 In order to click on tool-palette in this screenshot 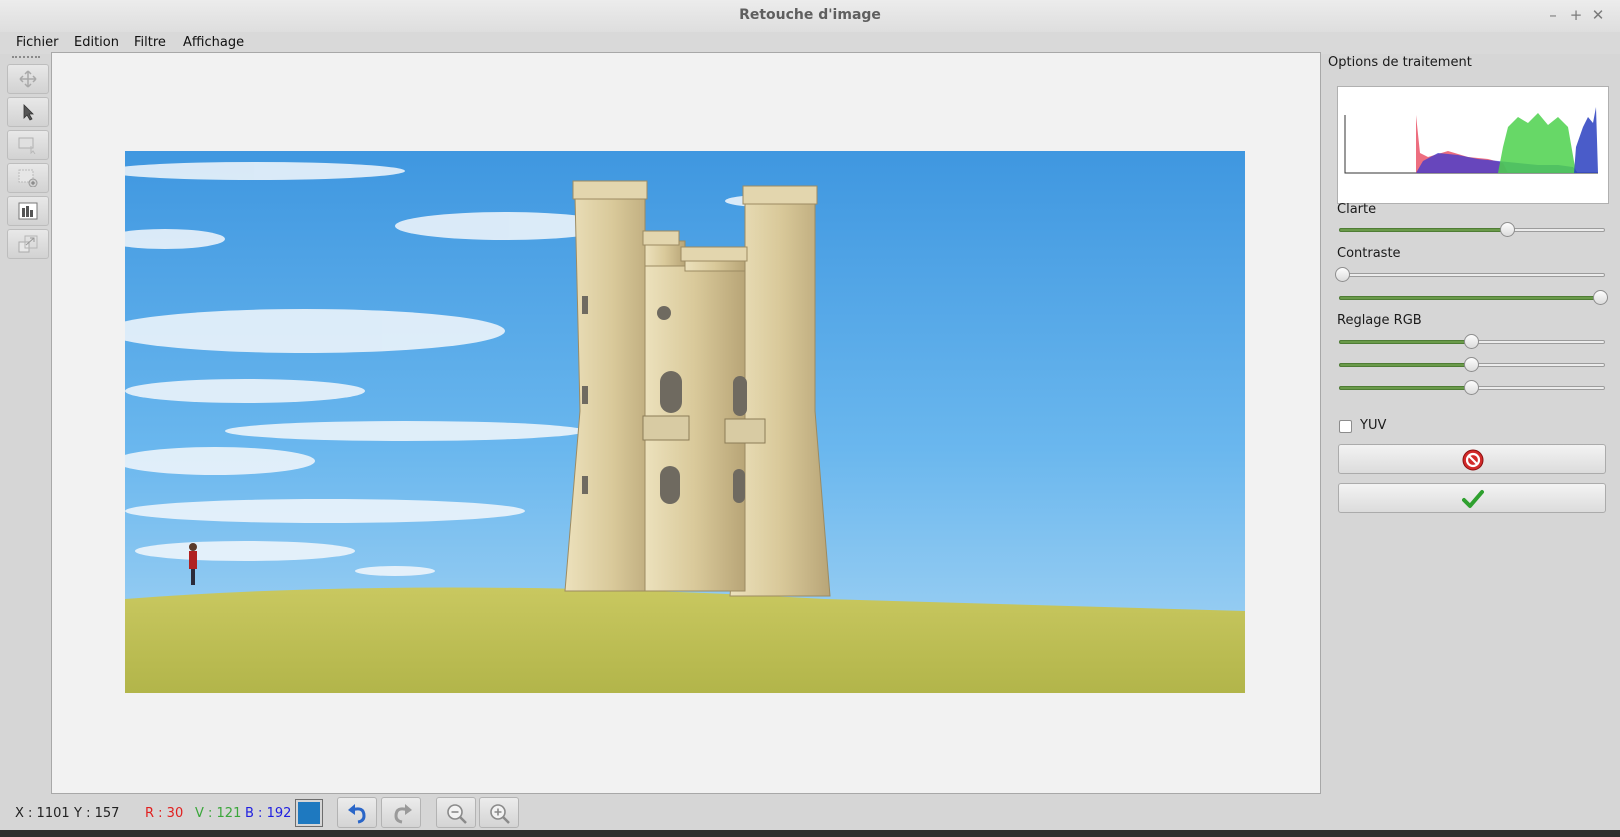, I will do `click(27, 424)`.